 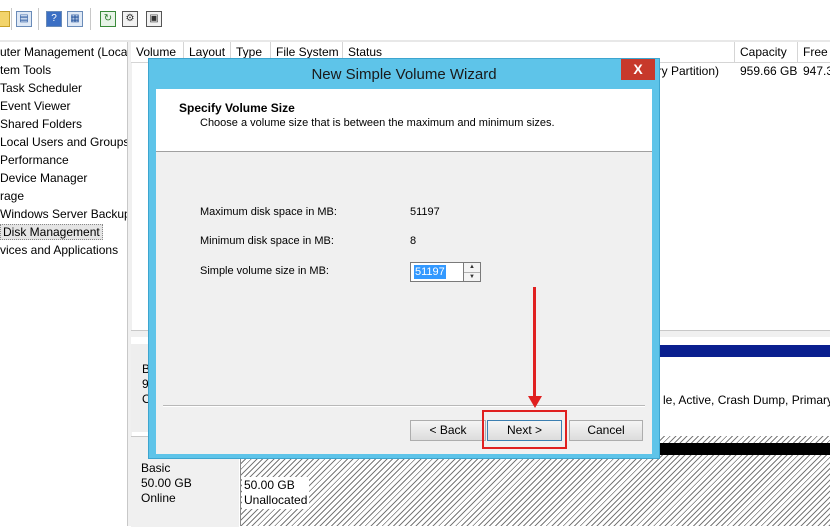 I want to click on min-disk-space-value: 8, so click(x=413, y=241).